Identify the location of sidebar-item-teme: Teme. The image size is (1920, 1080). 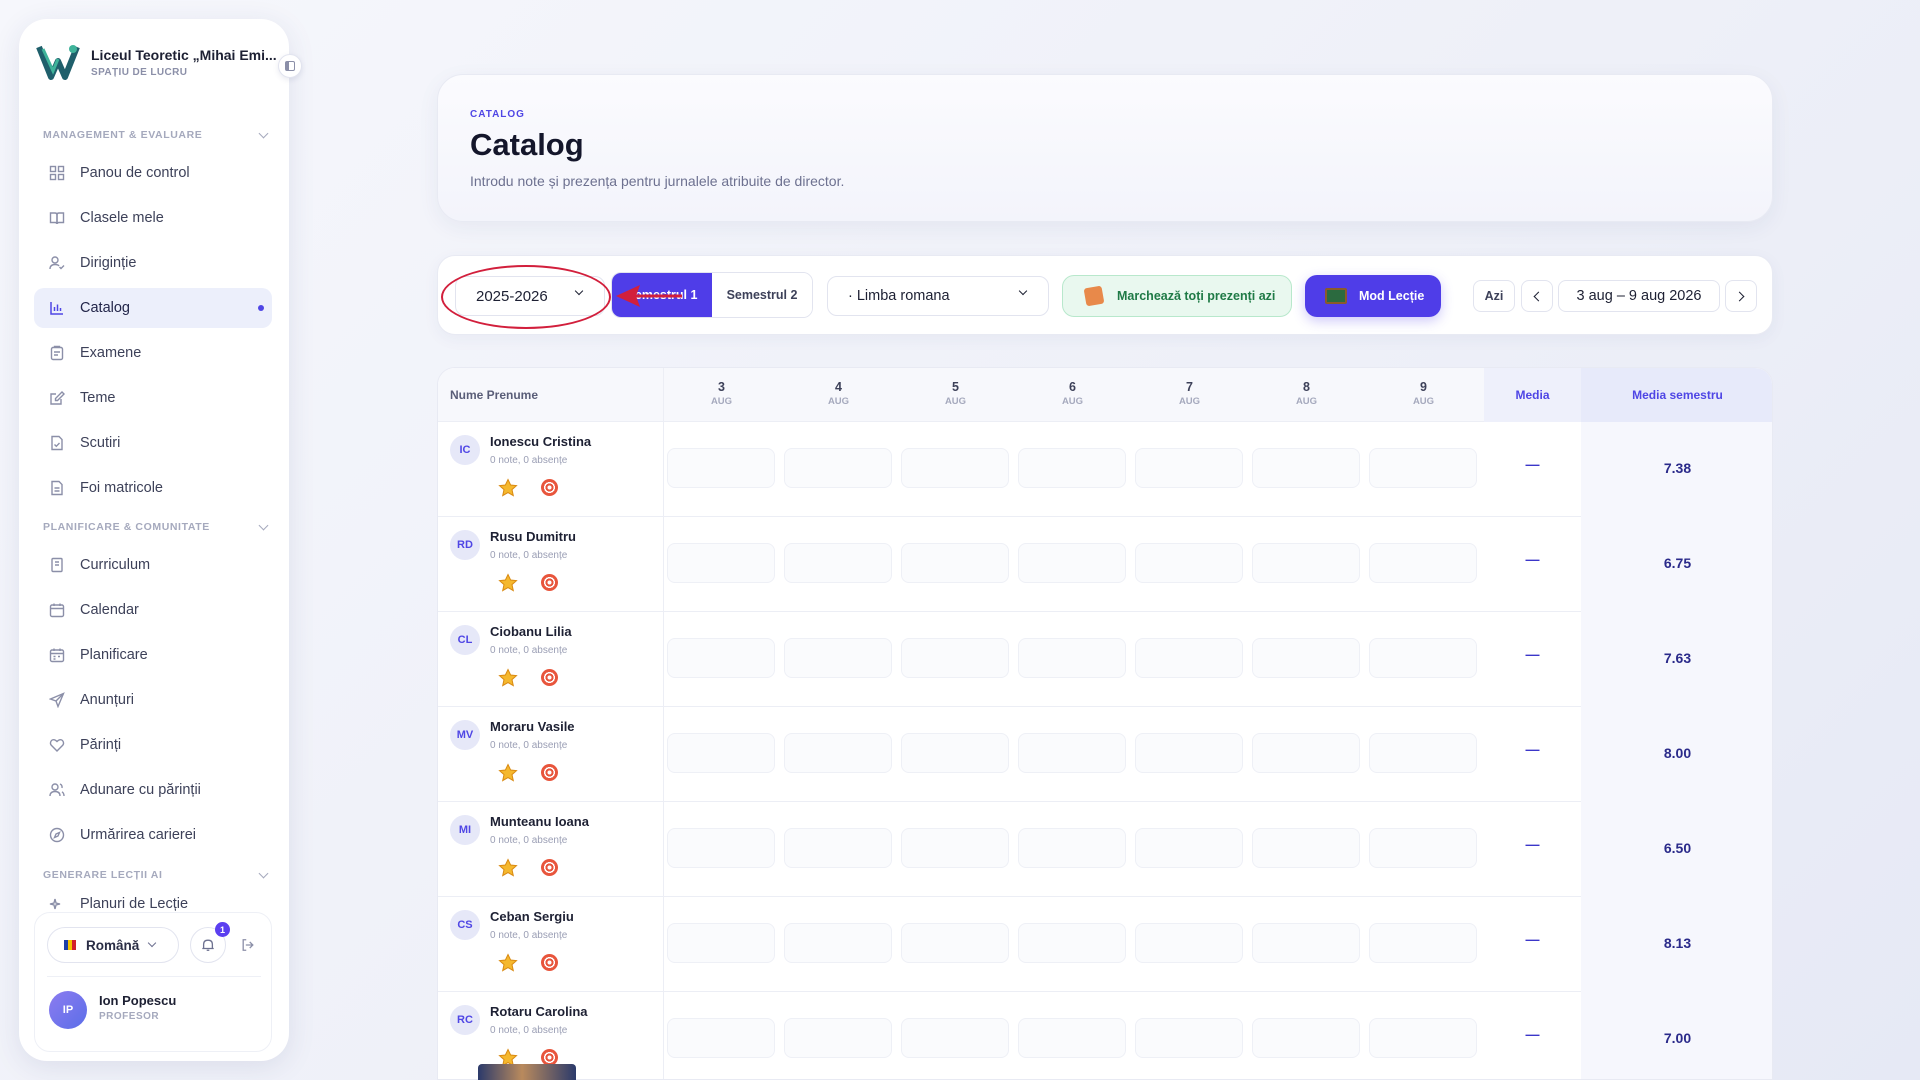
(153, 398).